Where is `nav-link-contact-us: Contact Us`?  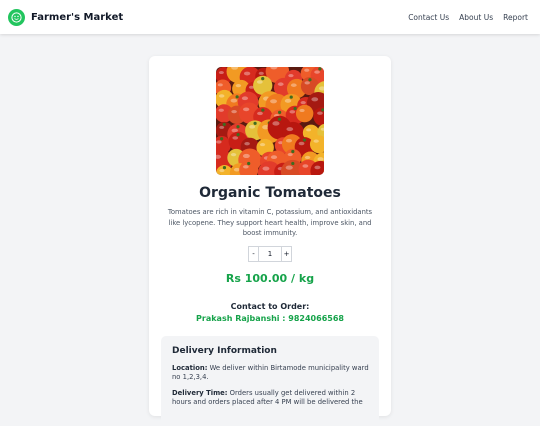
nav-link-contact-us: Contact Us is located at coordinates (428, 17).